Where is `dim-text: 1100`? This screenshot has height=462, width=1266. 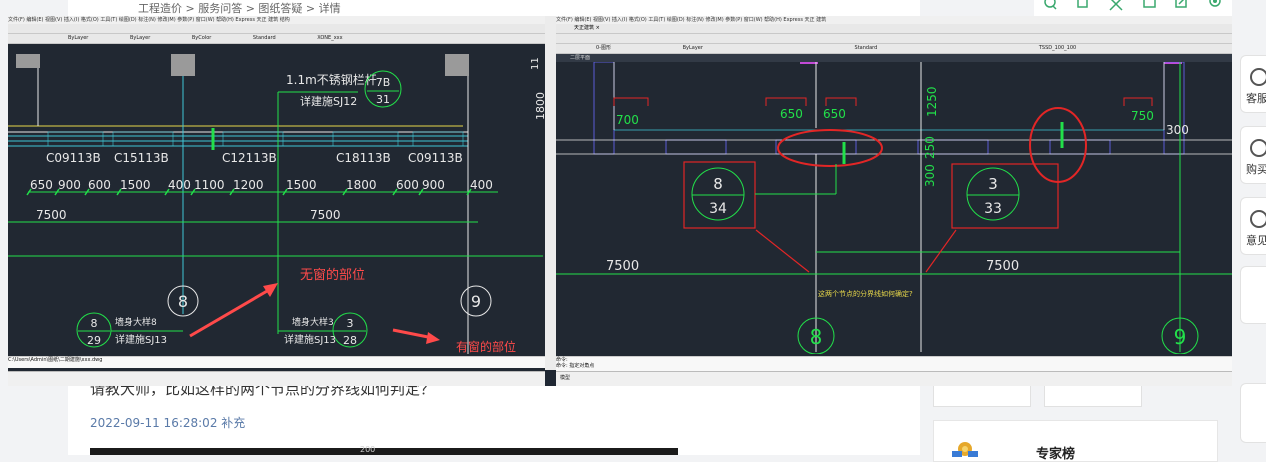
dim-text: 1100 is located at coordinates (209, 185).